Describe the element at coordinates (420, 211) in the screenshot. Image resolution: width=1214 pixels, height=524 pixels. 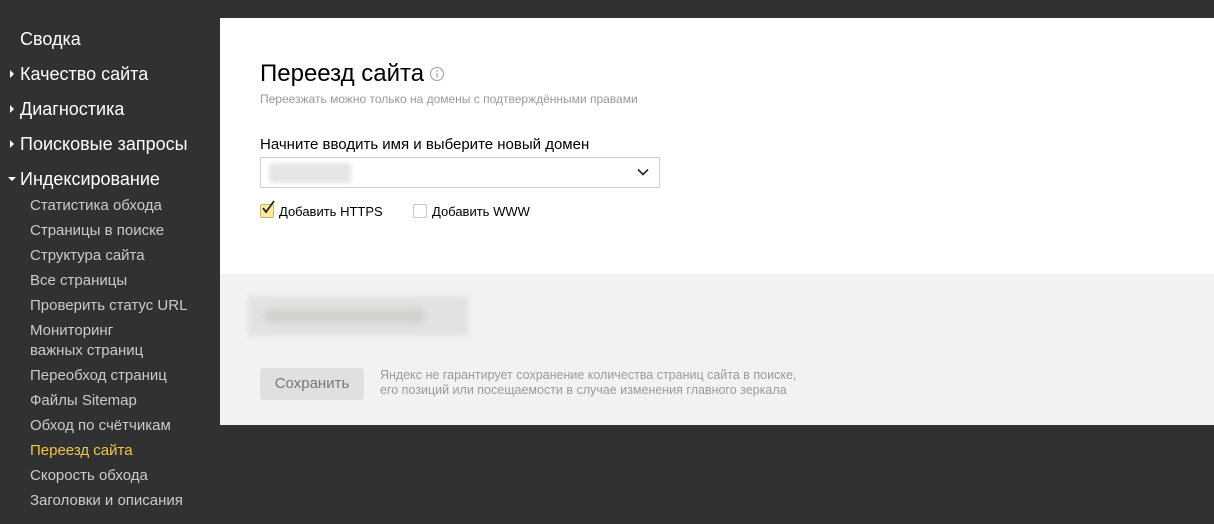
I see `checkbox-box` at that location.